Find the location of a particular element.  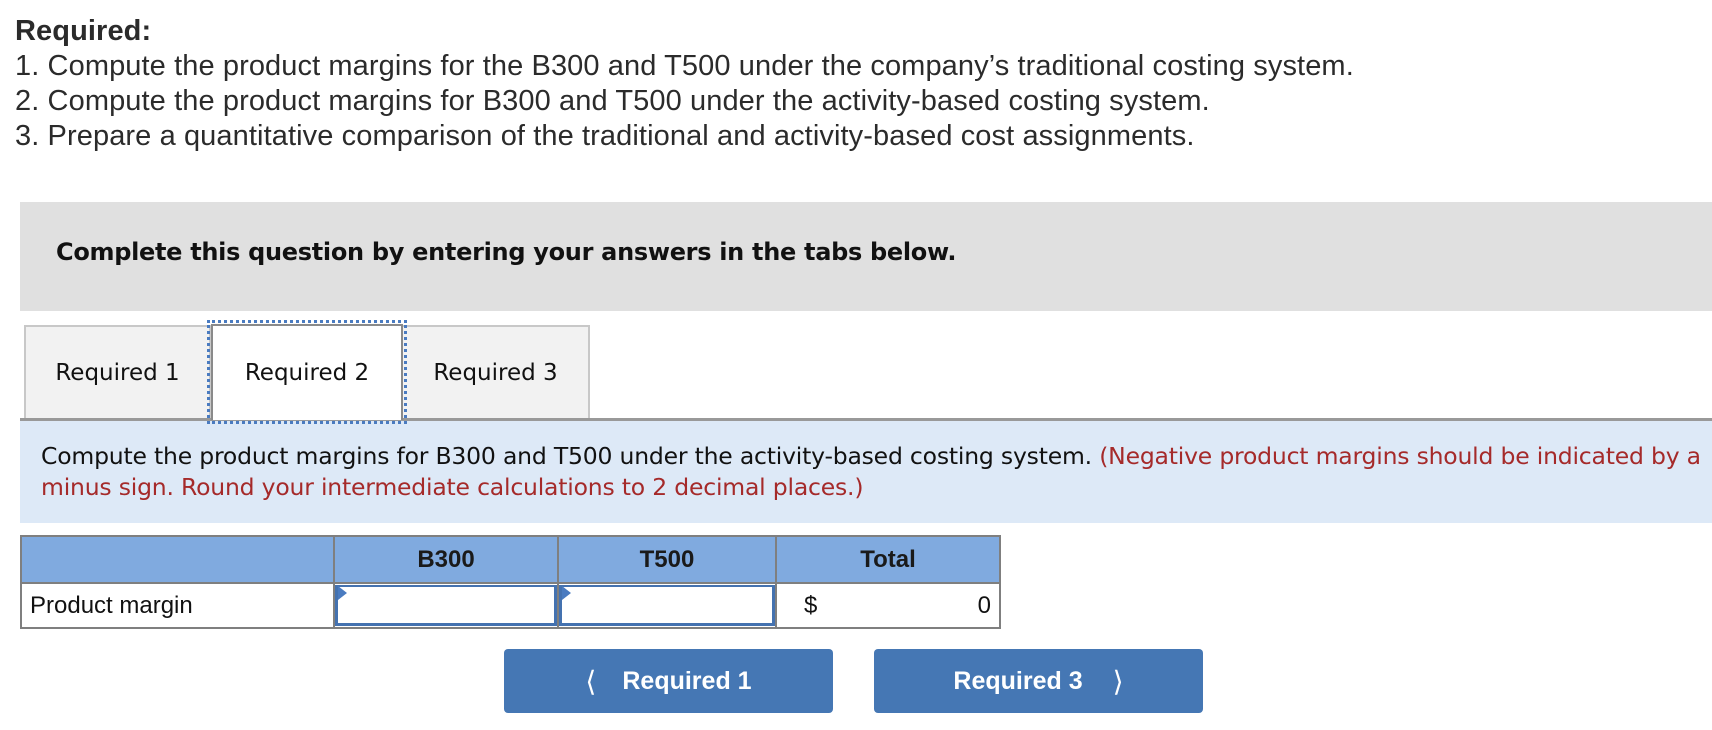

chevron-right-icon: ⟩ is located at coordinates (1118, 681).